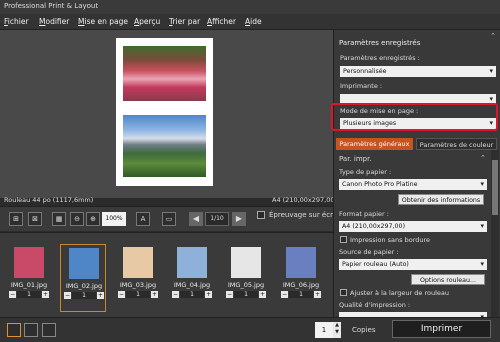  I want to click on fit-zoom-icon: ▦, so click(59, 219).